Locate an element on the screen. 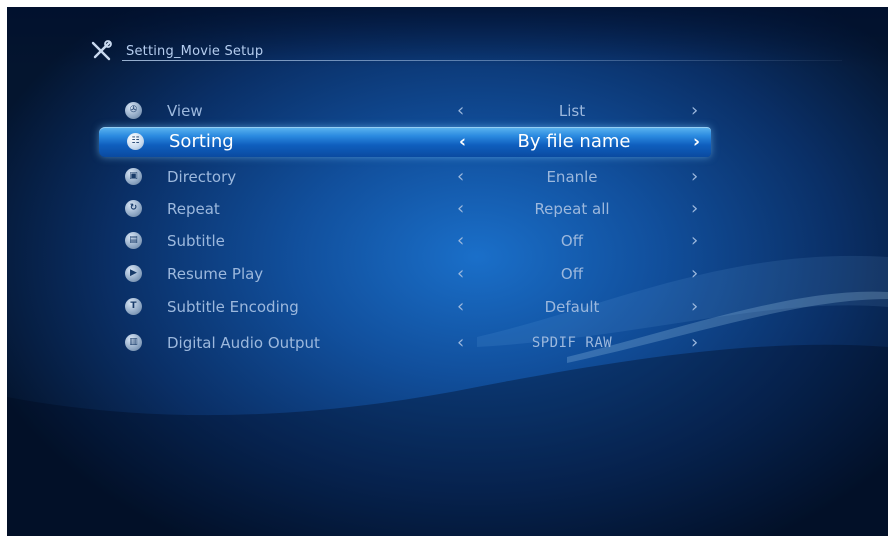 The image size is (895, 543). menu-label: Digital Audio Output is located at coordinates (243, 343).